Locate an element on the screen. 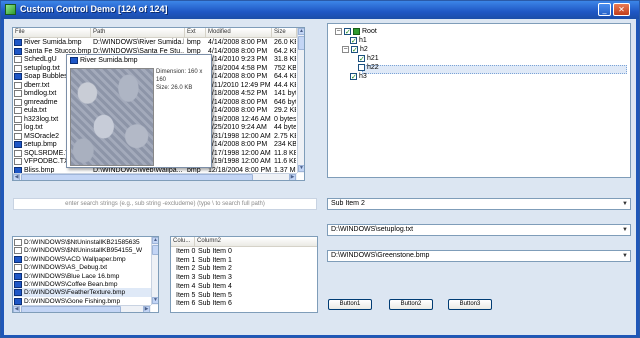 The width and height of the screenshot is (640, 338). tree-node-h1: ✓ h1 is located at coordinates (478, 40).